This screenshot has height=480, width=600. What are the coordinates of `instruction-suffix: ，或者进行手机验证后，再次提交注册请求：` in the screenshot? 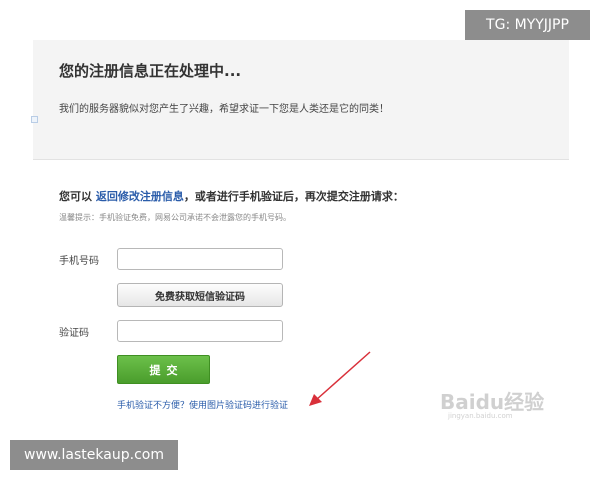 It's located at (293, 196).